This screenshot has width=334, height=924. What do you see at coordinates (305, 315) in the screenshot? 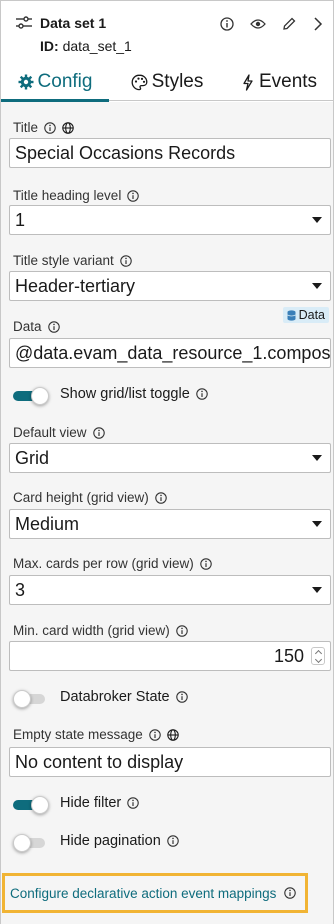
I see `data-badge: Data` at bounding box center [305, 315].